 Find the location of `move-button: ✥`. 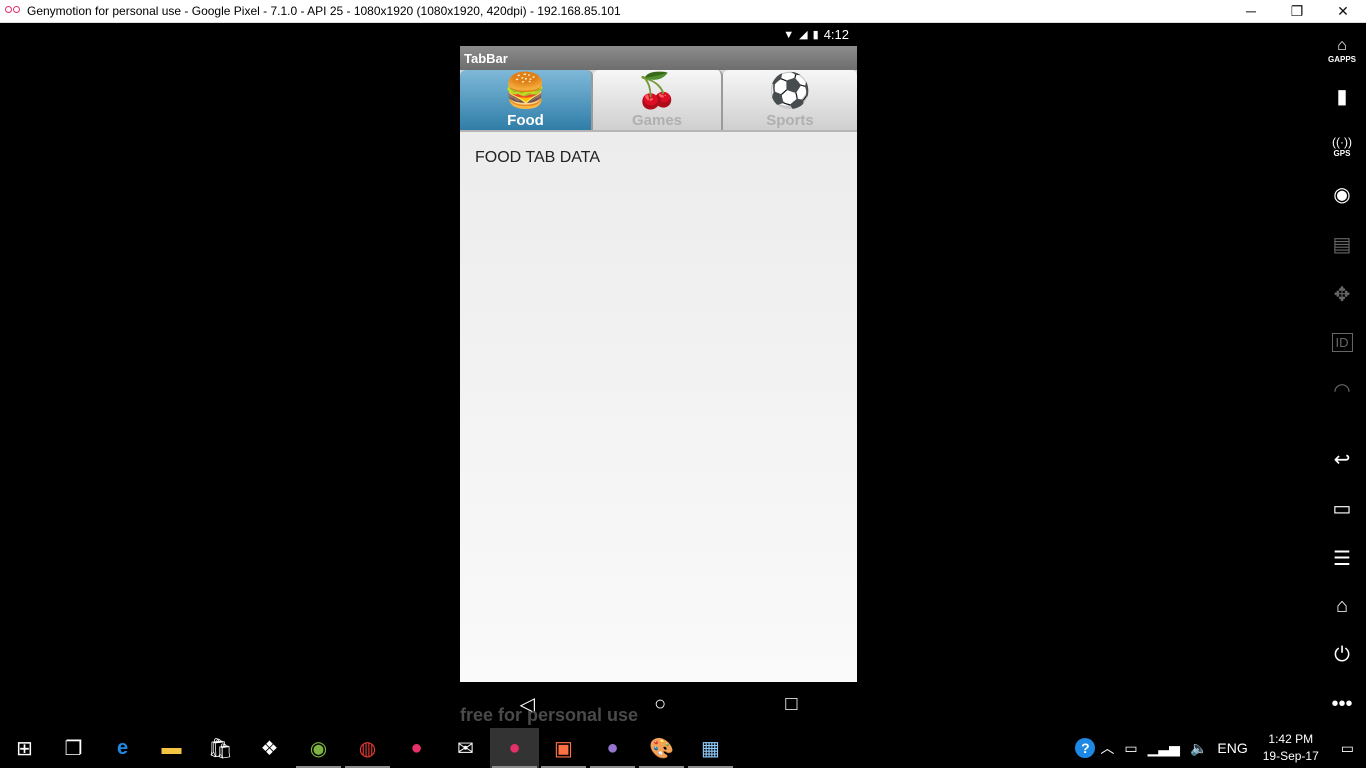

move-button: ✥ is located at coordinates (1342, 294).